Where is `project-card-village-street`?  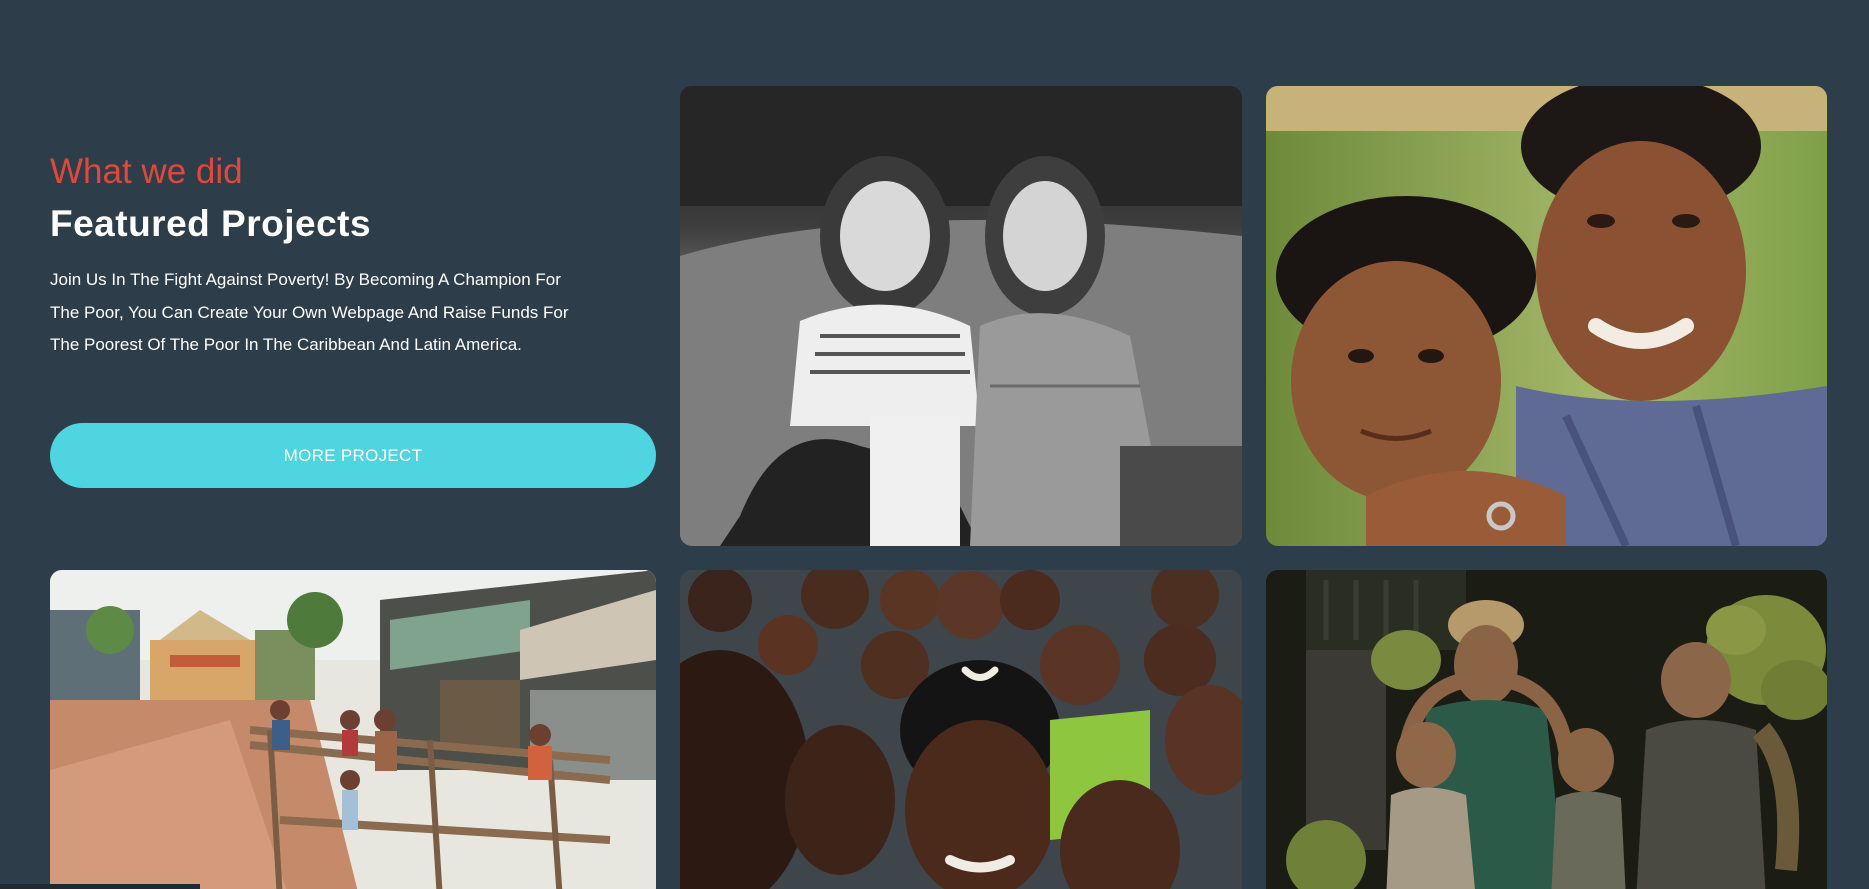 project-card-village-street is located at coordinates (353, 729).